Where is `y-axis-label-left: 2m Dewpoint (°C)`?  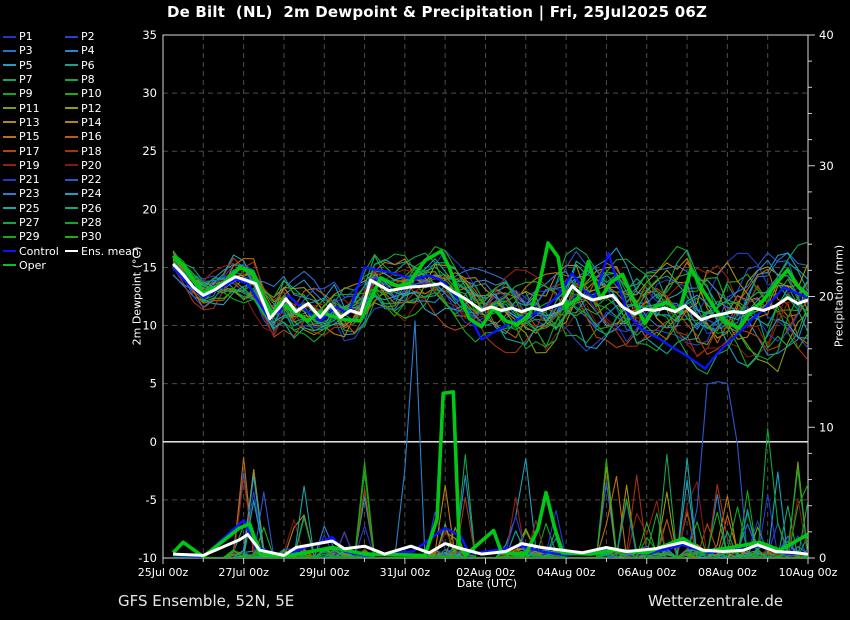 y-axis-label-left: 2m Dewpoint (°C) is located at coordinates (137, 296).